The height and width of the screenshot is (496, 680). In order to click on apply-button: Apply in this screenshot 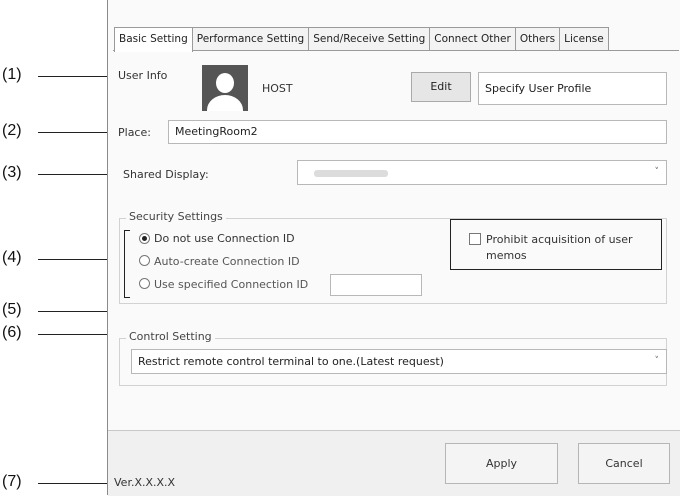, I will do `click(501, 463)`.